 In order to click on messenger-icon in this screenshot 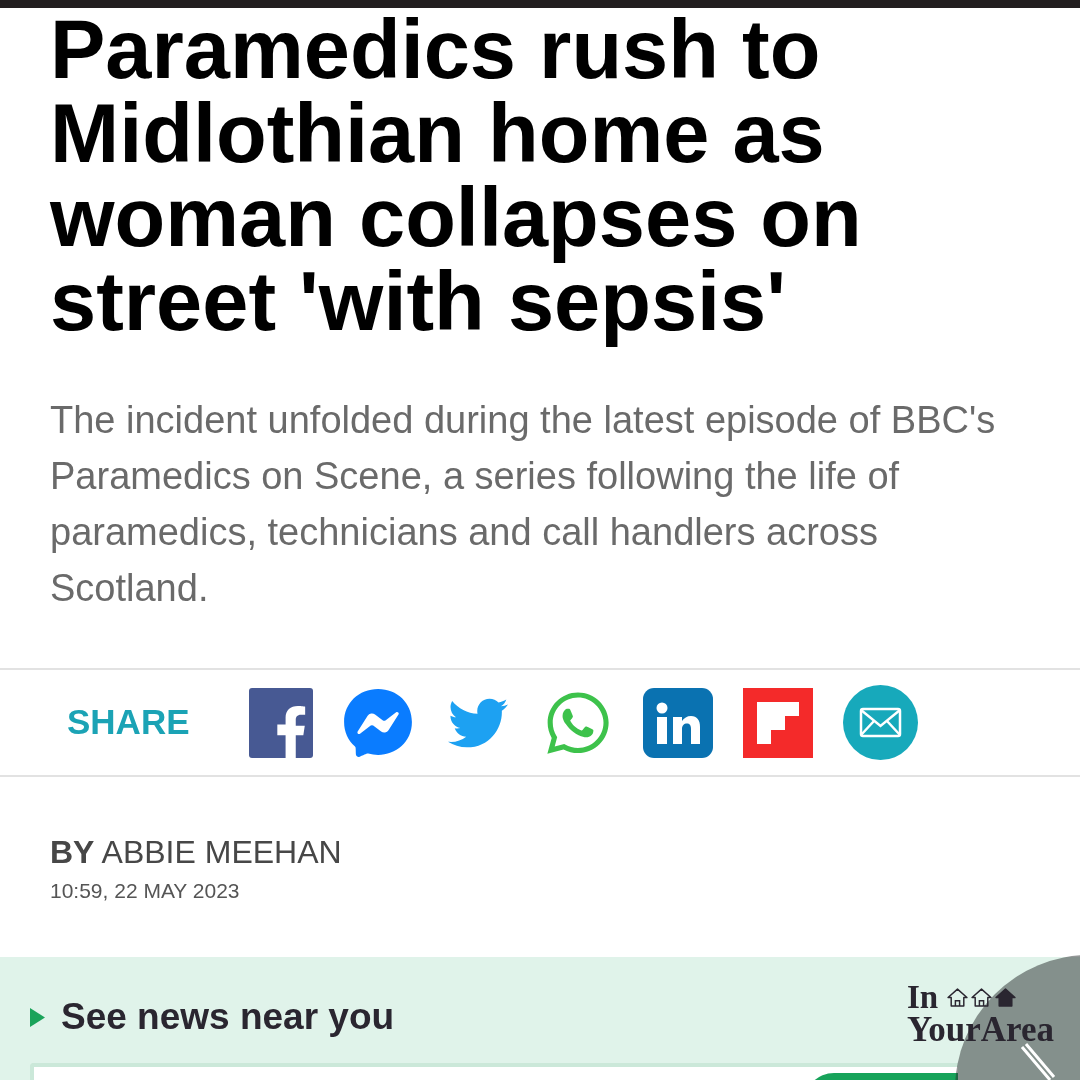, I will do `click(378, 722)`.